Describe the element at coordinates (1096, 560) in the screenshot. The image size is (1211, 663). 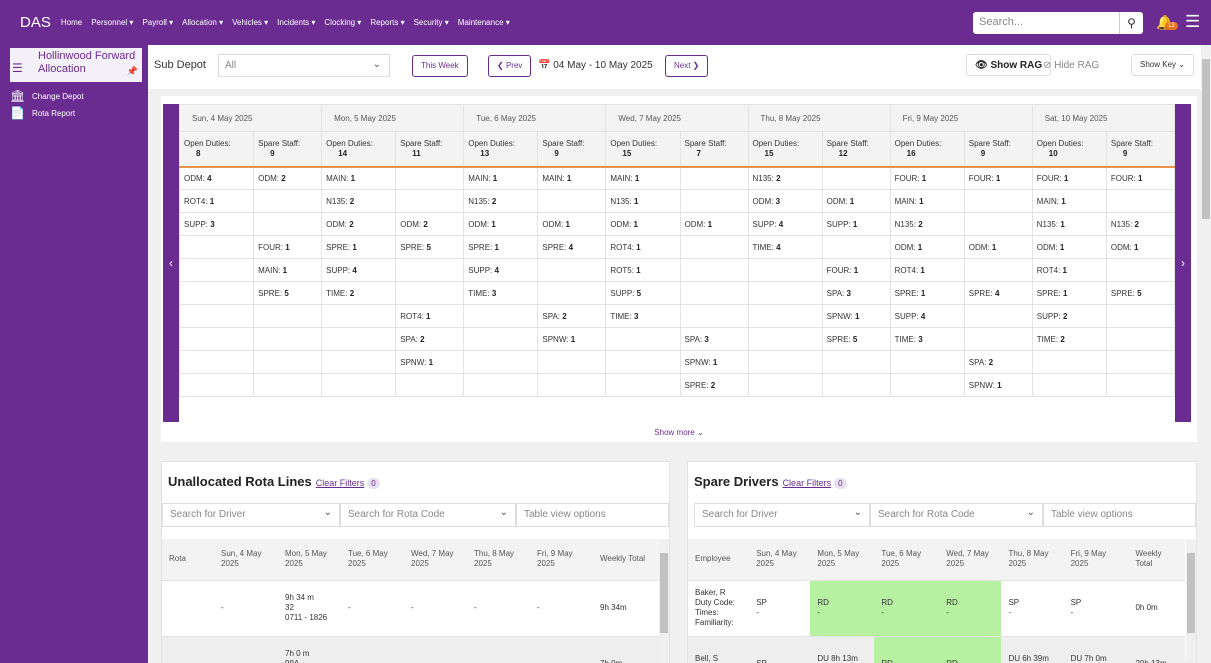
I see `column-header: Fri, 9 May 2025` at that location.